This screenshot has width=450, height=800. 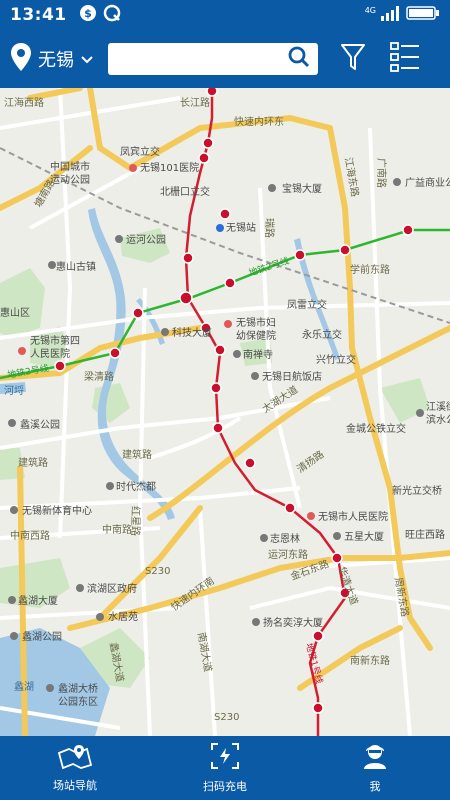 What do you see at coordinates (220, 228) in the screenshot?
I see `train-station-icon` at bounding box center [220, 228].